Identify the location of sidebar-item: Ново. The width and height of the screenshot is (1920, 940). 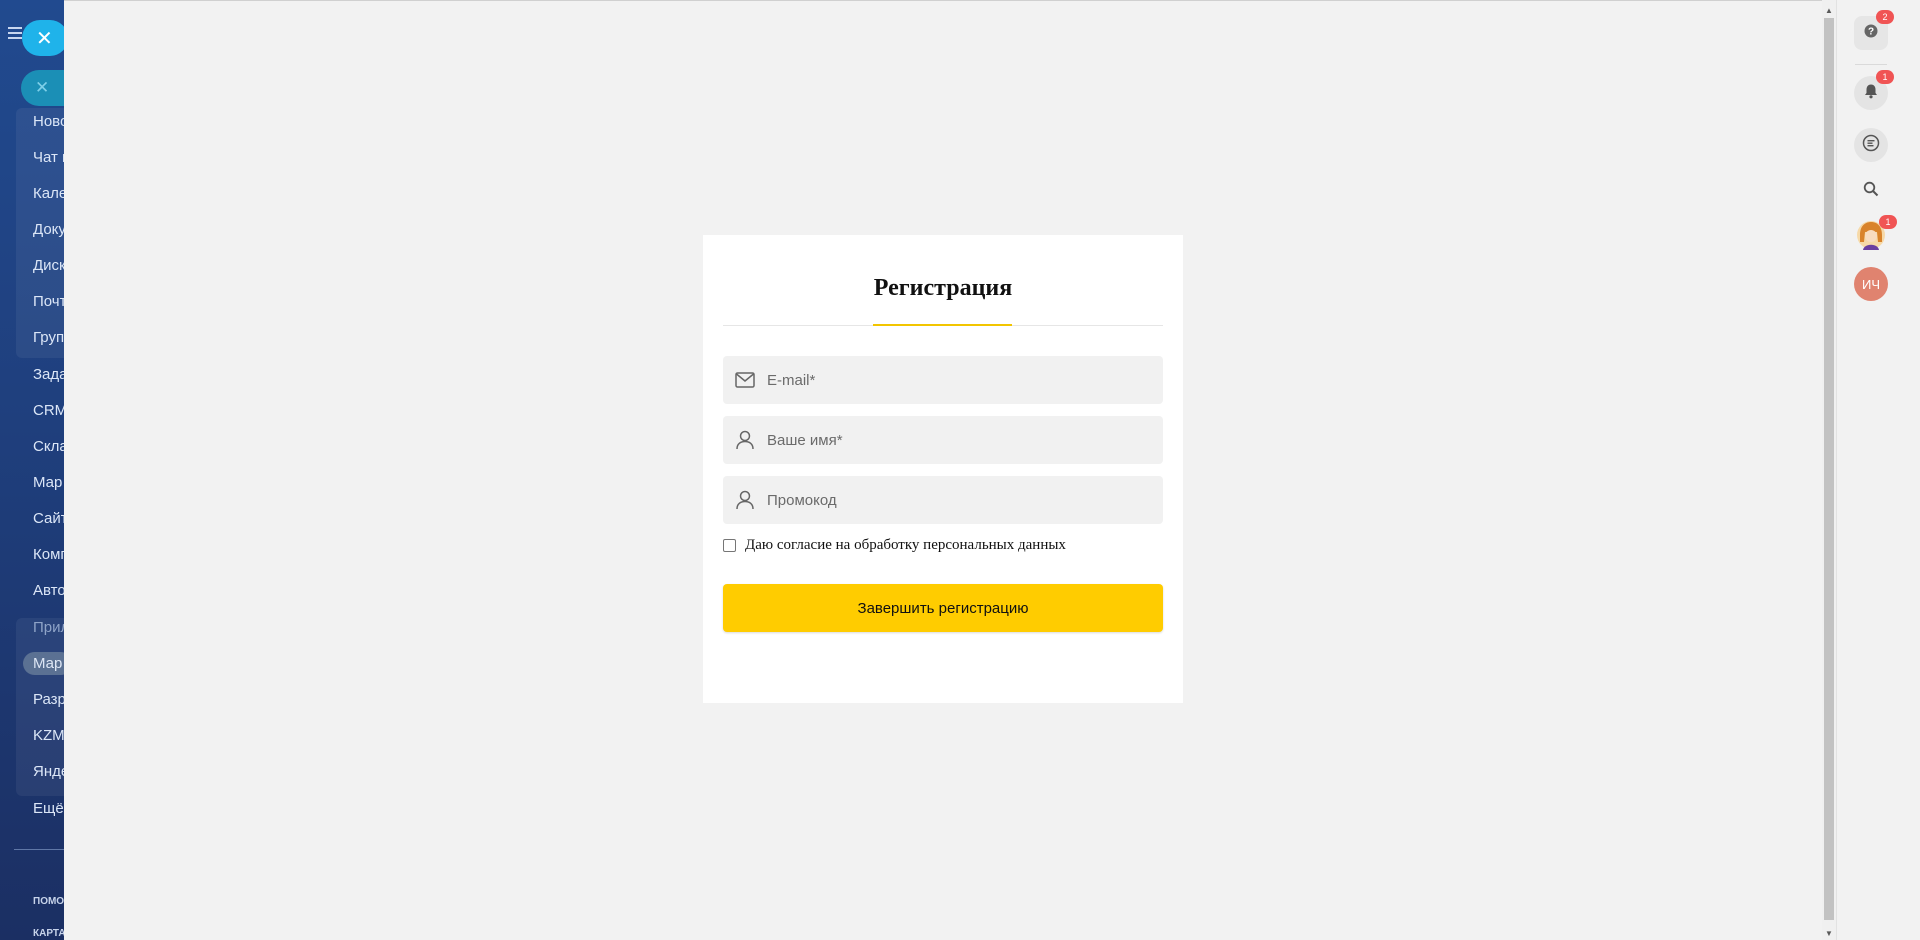
(48, 121).